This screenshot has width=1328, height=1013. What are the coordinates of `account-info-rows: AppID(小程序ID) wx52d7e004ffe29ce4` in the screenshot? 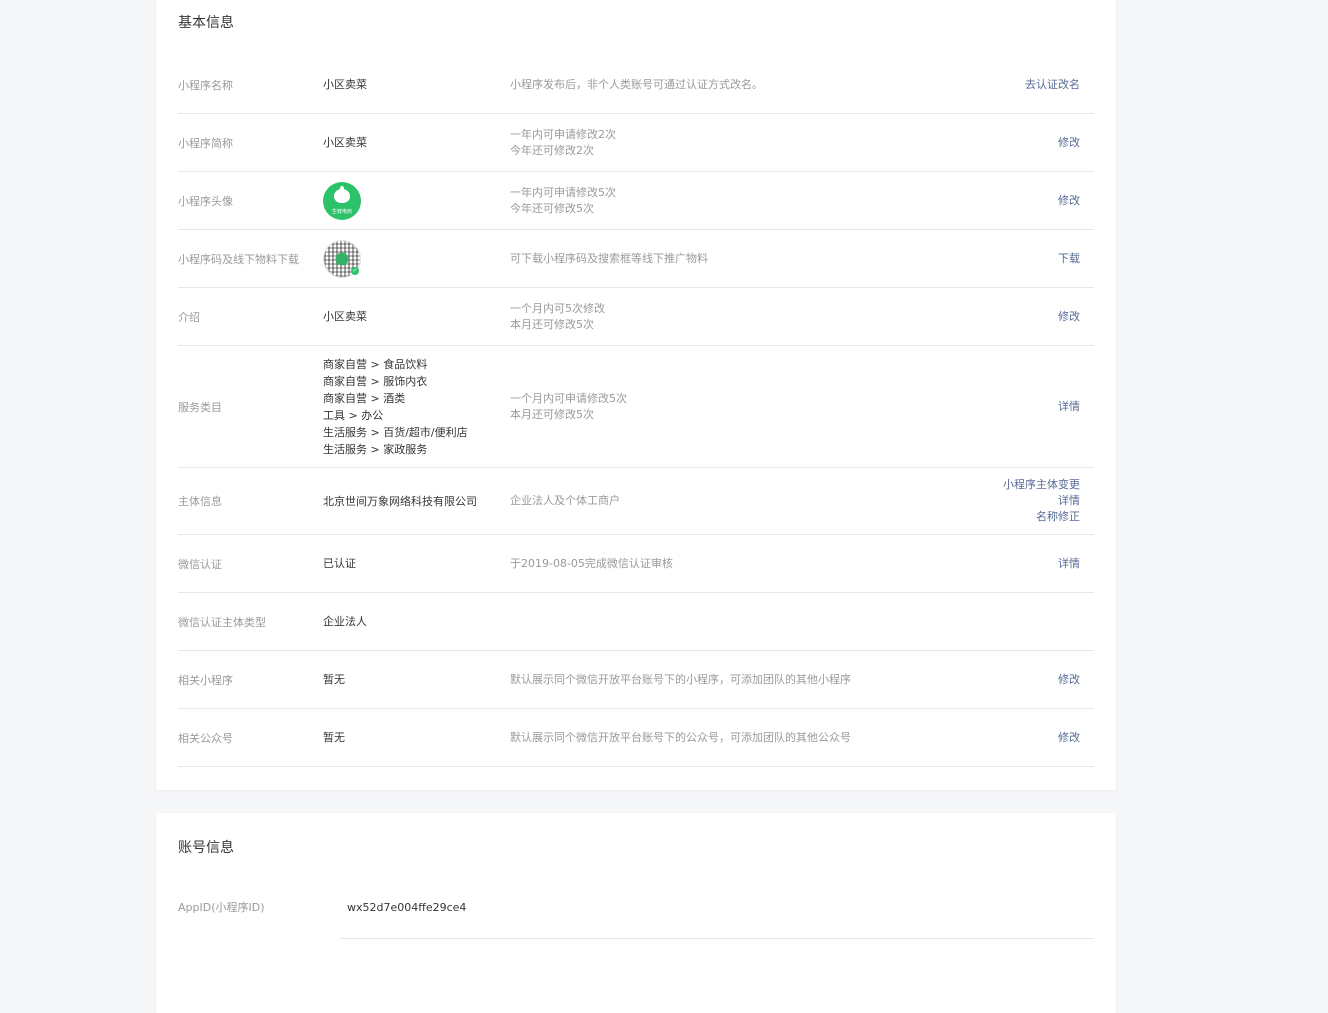 It's located at (636, 907).